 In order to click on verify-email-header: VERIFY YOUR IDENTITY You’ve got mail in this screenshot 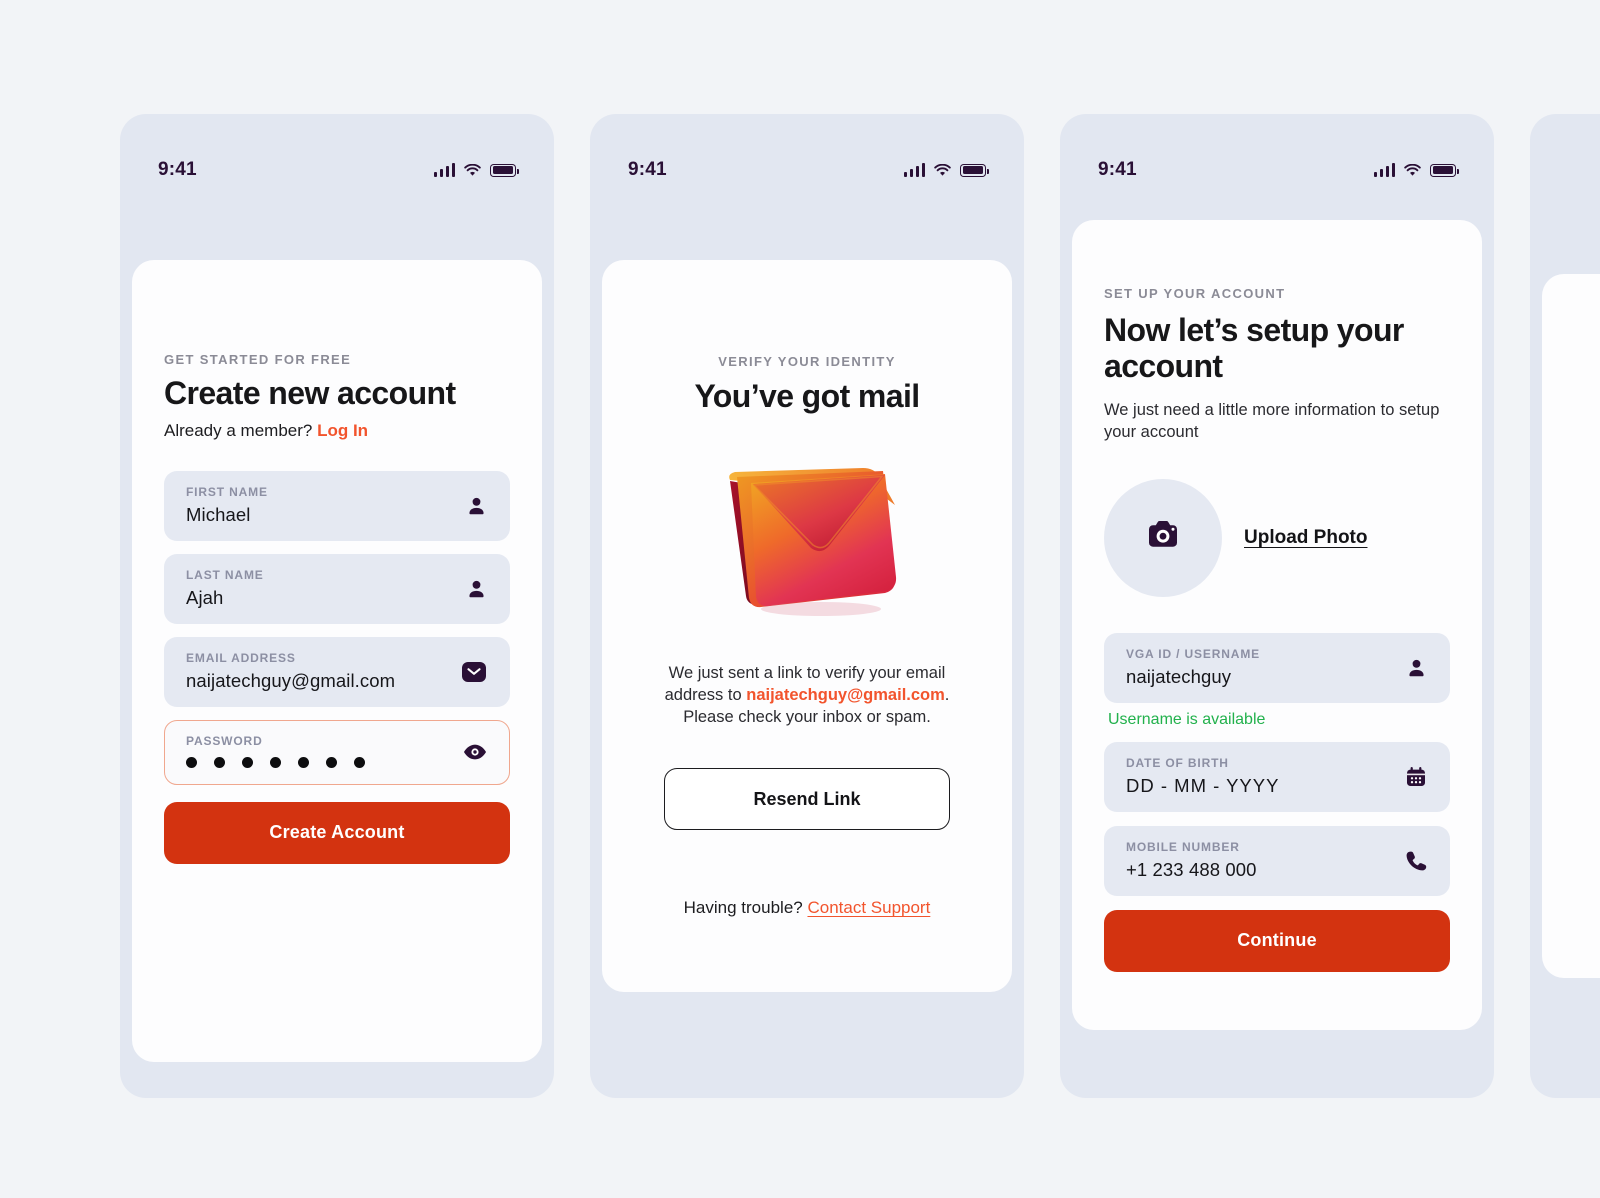, I will do `click(807, 337)`.